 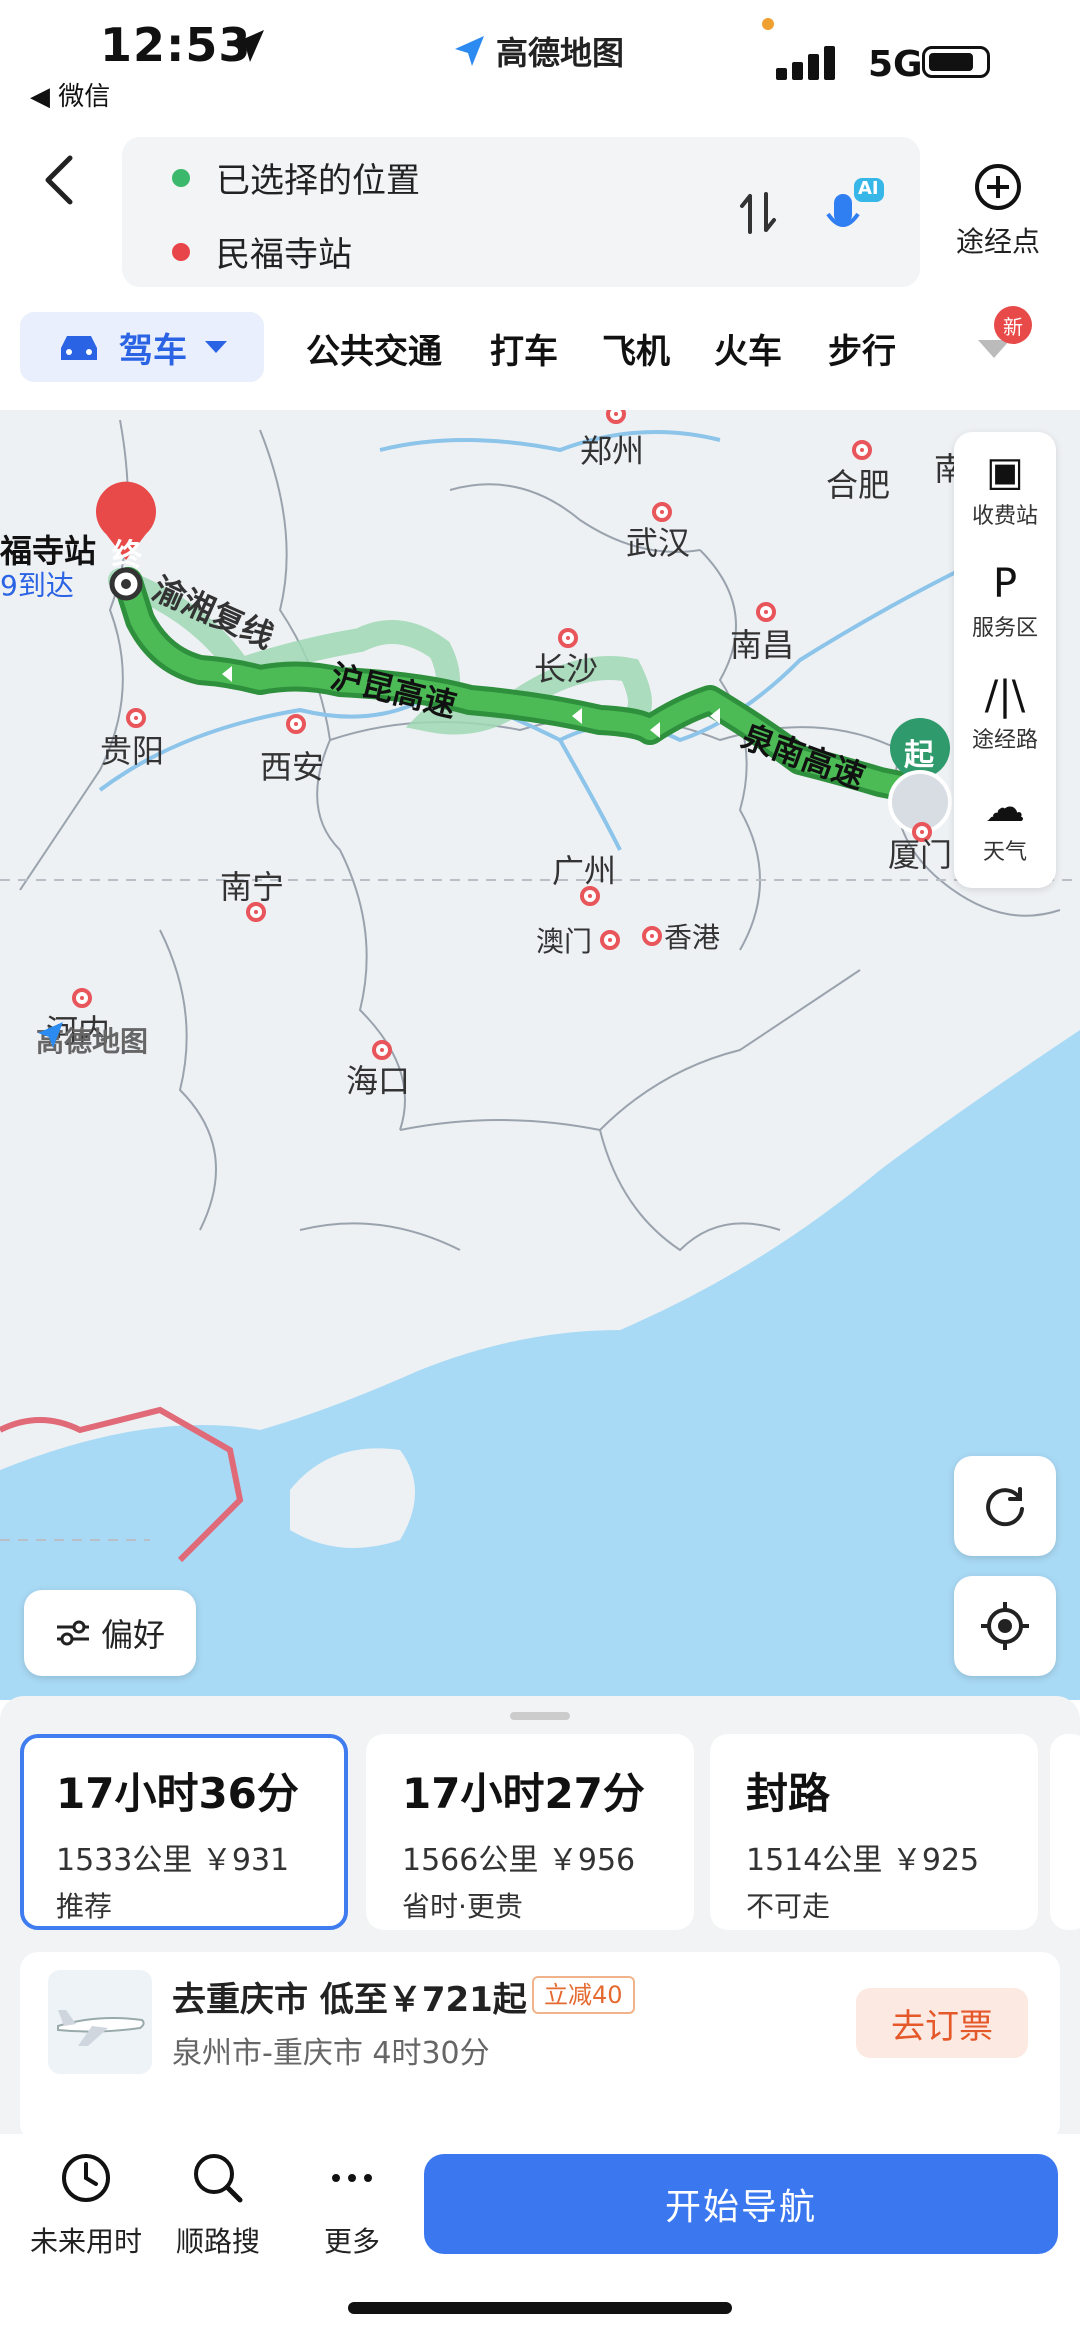 What do you see at coordinates (540, 1716) in the screenshot?
I see `sheet-handle` at bounding box center [540, 1716].